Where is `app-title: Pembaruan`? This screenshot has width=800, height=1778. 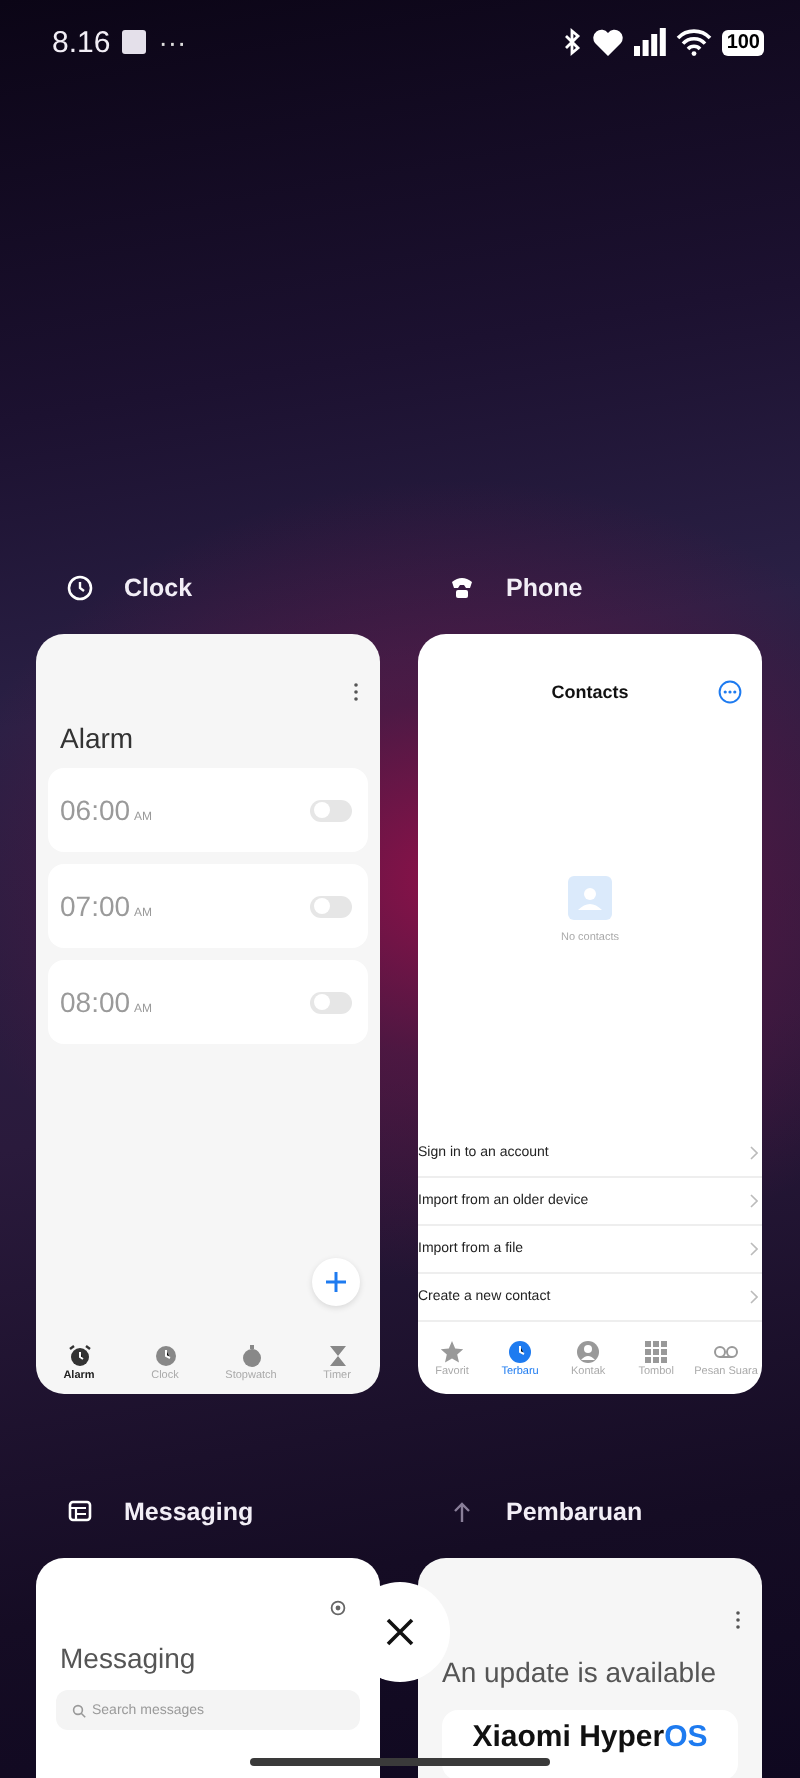
app-title: Pembaruan is located at coordinates (574, 1512).